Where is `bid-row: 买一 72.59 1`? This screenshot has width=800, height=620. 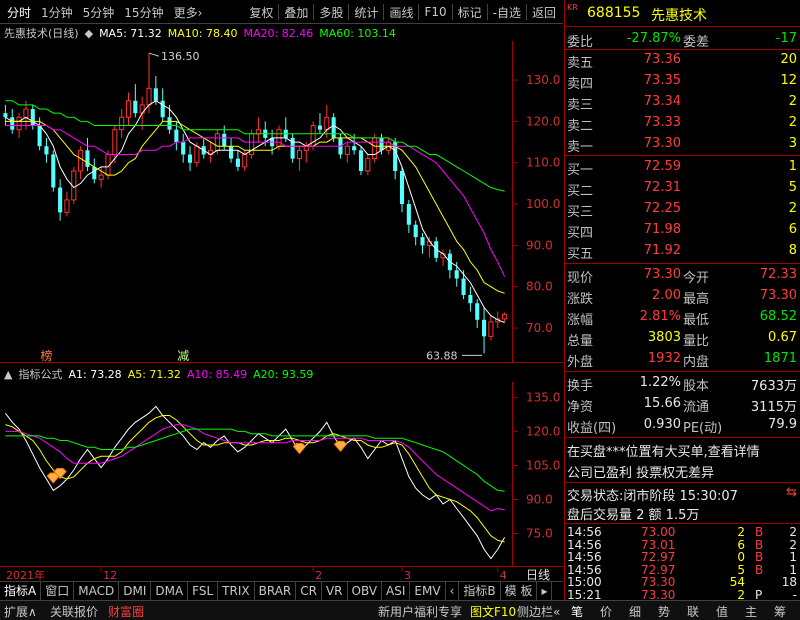
bid-row: 买一 72.59 1 is located at coordinates (682, 167).